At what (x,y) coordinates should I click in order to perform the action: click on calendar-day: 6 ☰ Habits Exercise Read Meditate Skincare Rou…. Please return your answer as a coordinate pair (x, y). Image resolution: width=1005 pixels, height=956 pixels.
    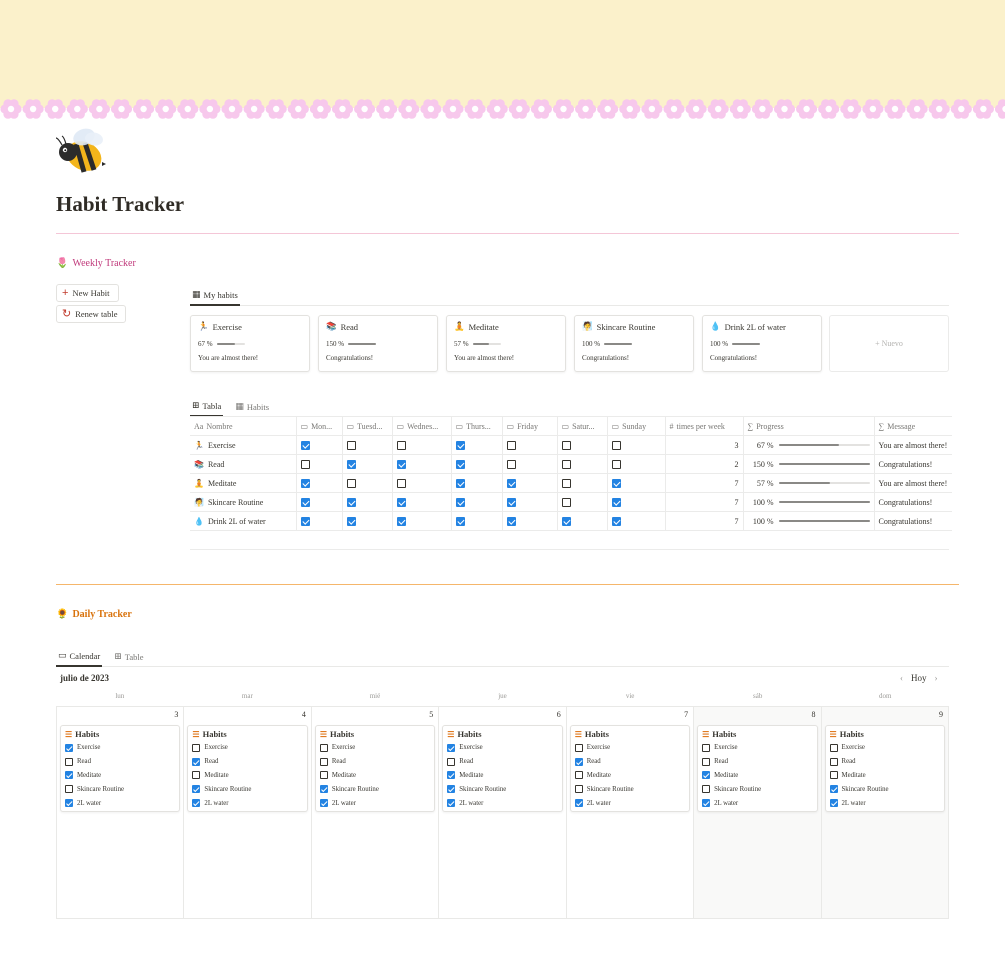
    Looking at the image, I should click on (501, 812).